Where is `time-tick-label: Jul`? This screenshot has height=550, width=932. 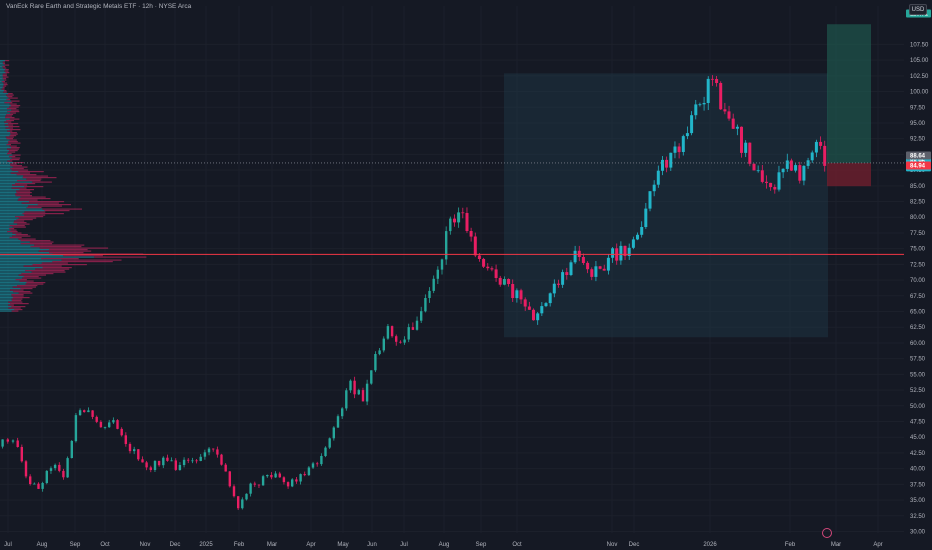 time-tick-label: Jul is located at coordinates (404, 545).